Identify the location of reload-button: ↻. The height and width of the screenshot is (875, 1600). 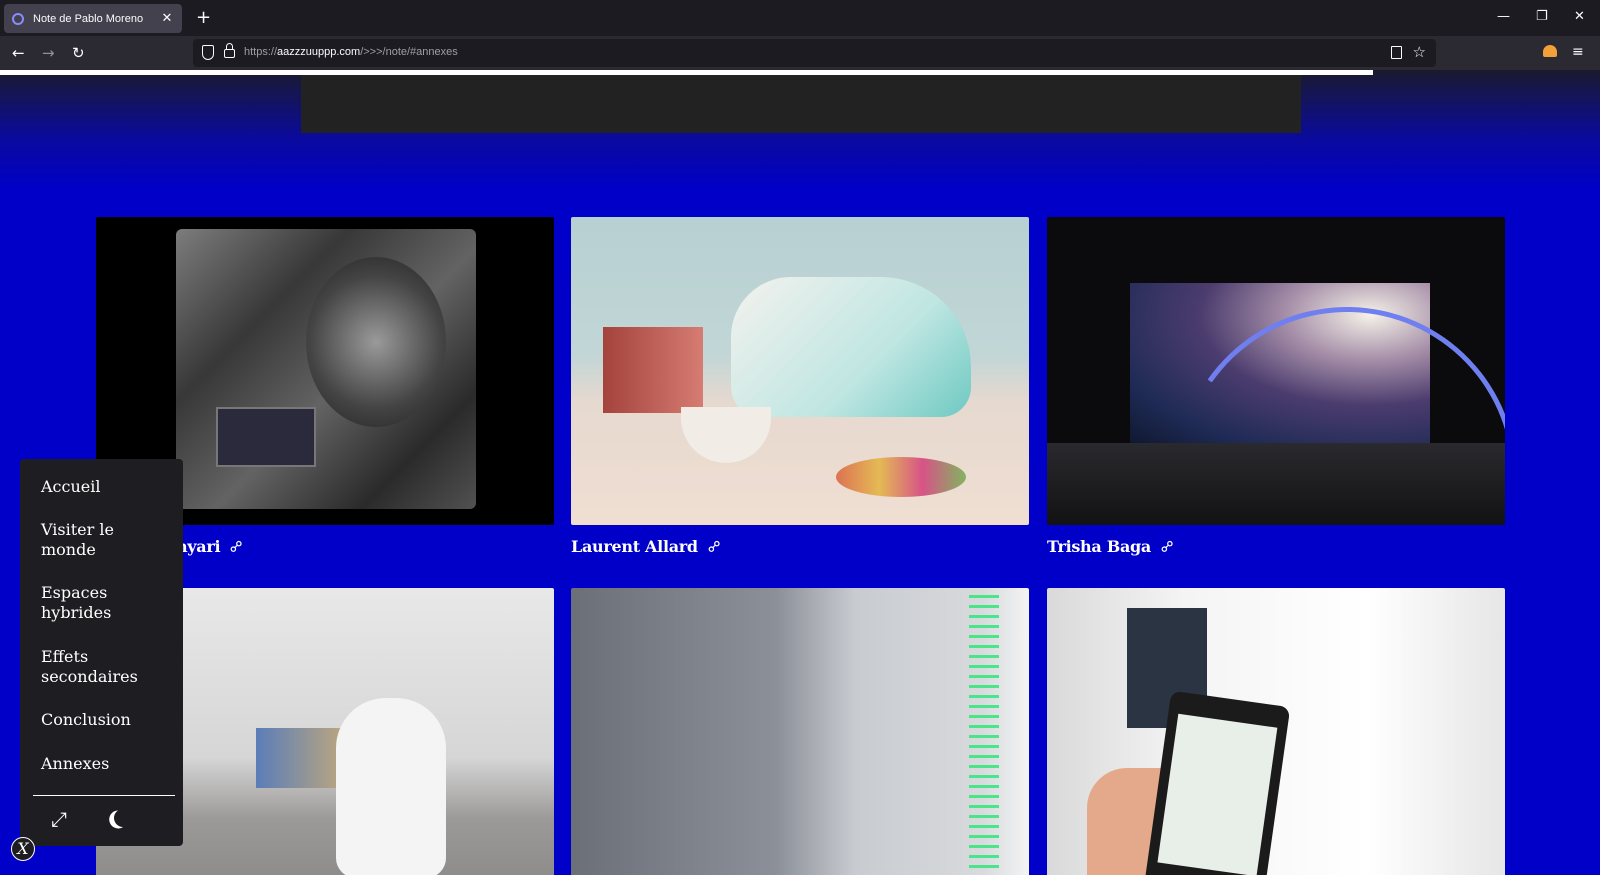
(78, 53).